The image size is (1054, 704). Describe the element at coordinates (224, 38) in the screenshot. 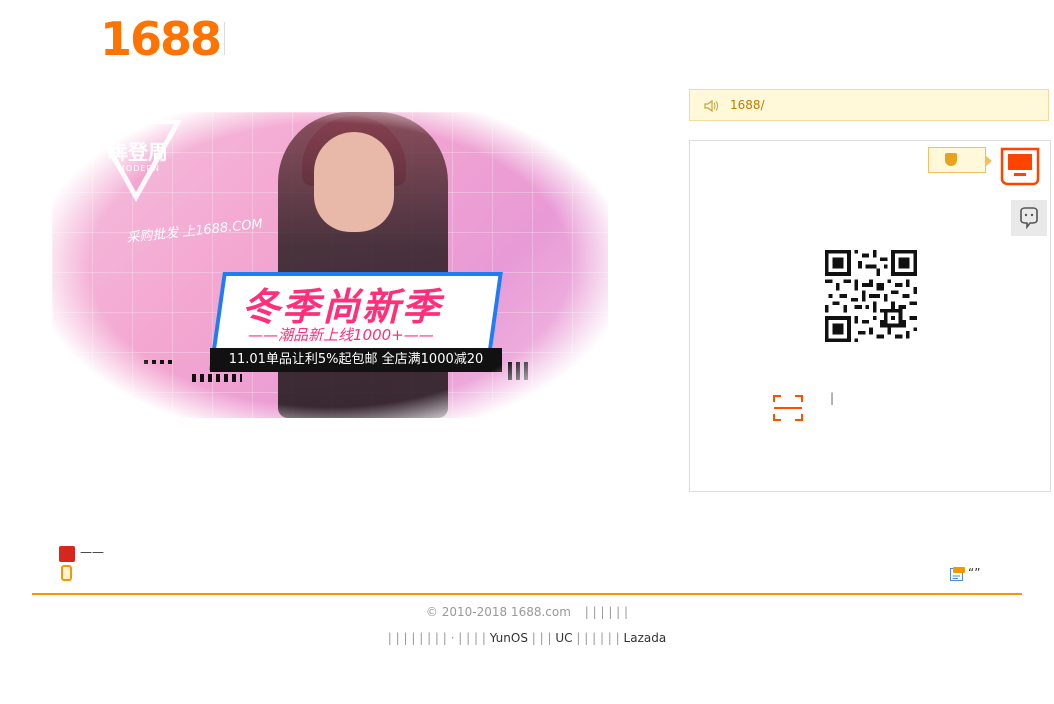

I see `header-divider` at that location.